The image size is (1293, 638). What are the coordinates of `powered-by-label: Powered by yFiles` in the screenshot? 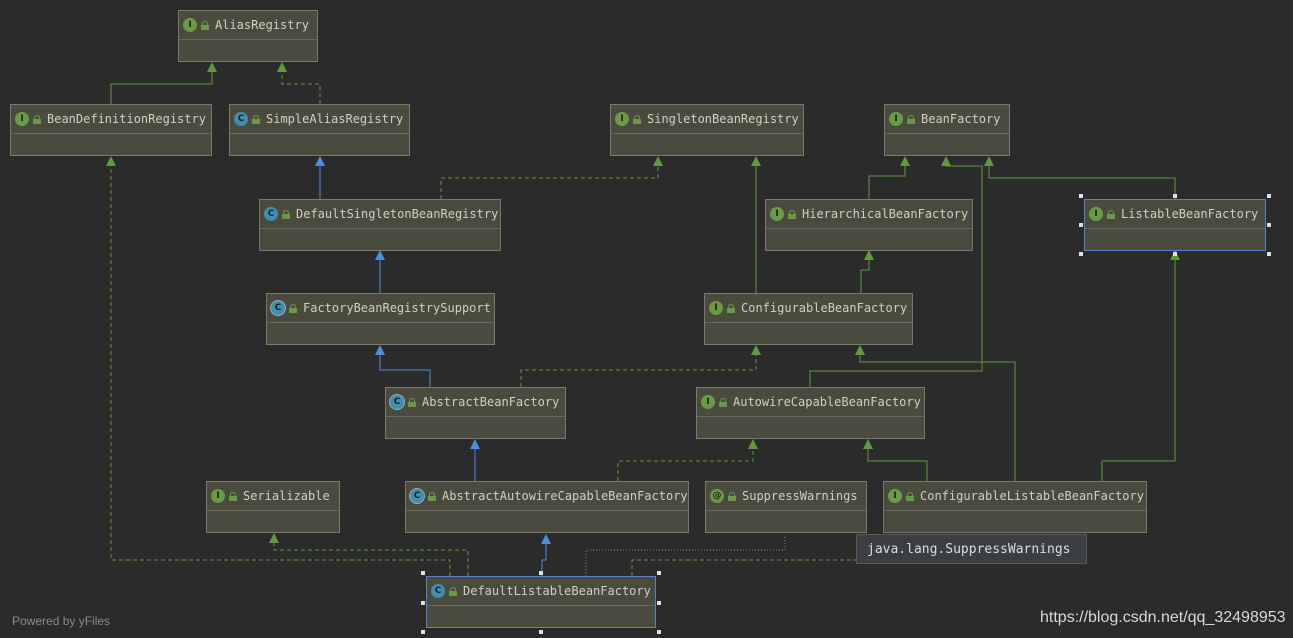 It's located at (61, 621).